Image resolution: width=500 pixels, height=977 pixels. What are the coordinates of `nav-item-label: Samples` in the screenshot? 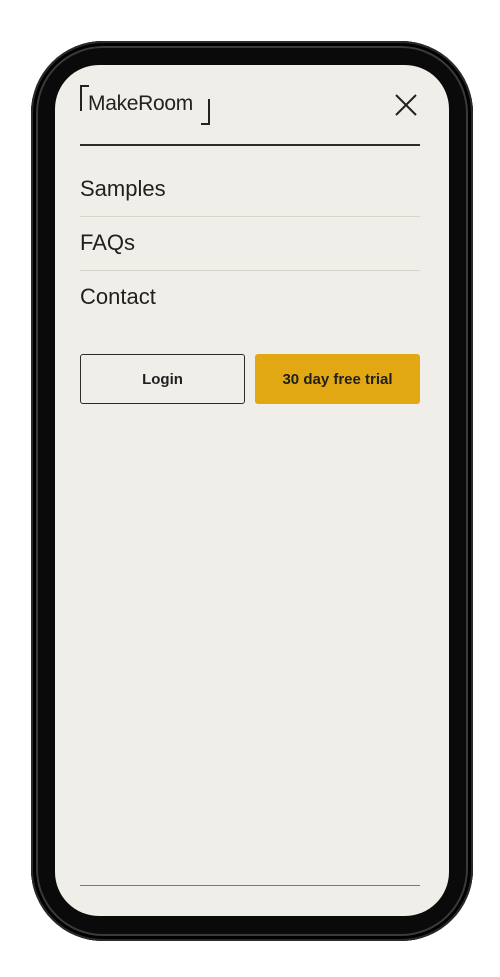 It's located at (123, 188).